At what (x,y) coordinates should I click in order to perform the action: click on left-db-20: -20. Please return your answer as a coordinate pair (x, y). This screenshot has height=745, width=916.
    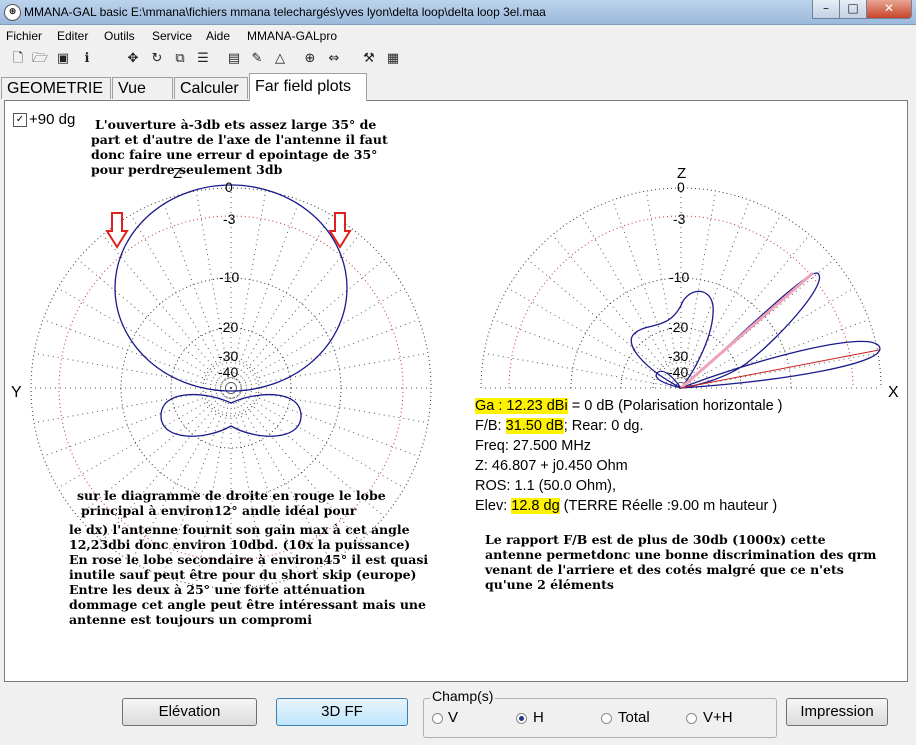
    Looking at the image, I should click on (228, 327).